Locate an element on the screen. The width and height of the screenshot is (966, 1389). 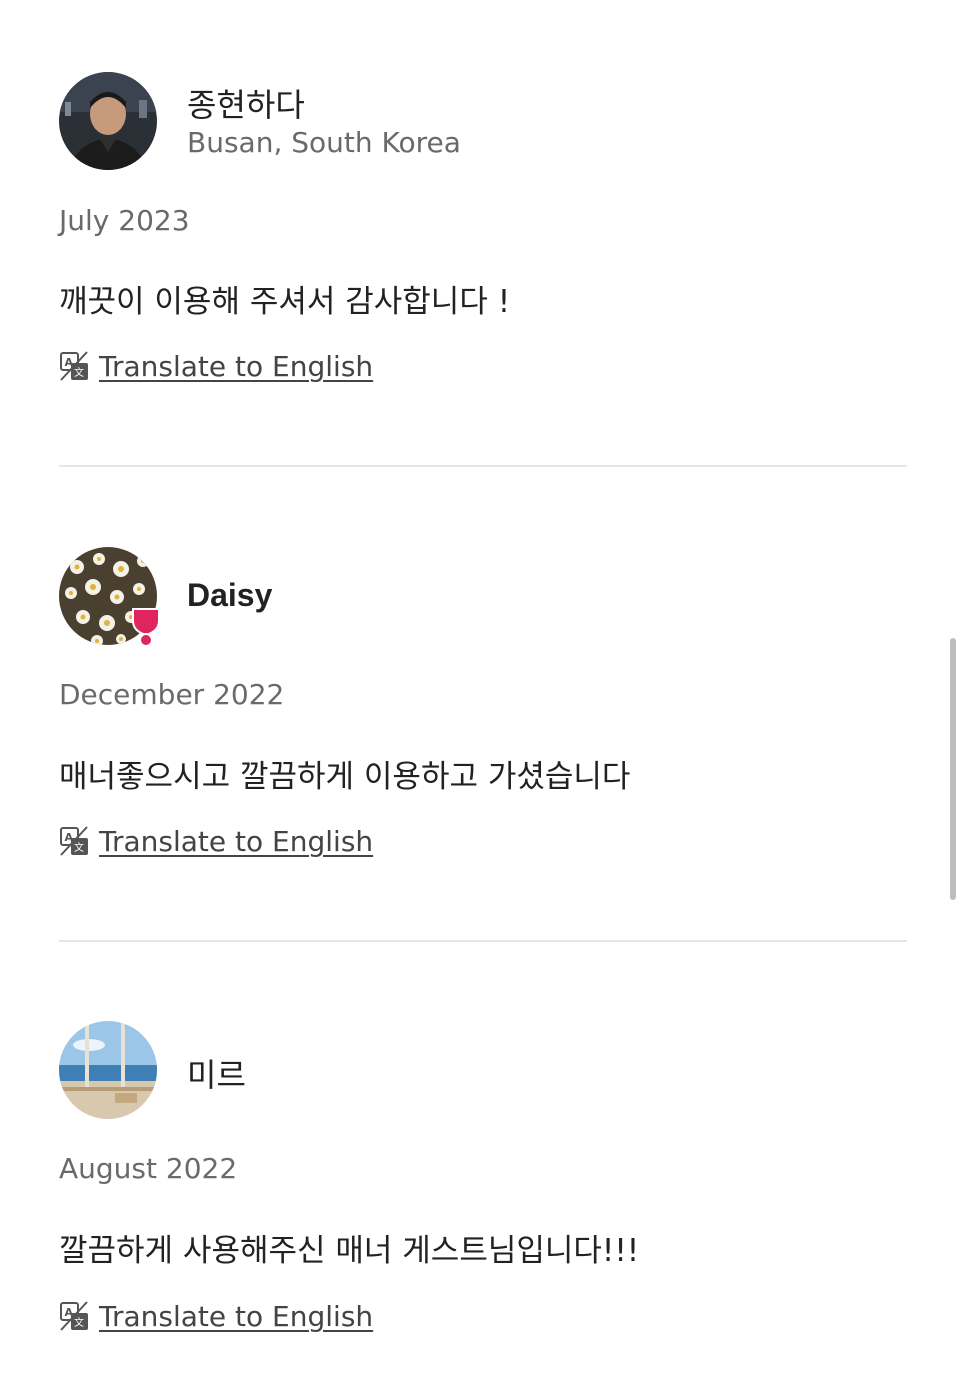
reviewer-name: Daisy is located at coordinates (230, 595).